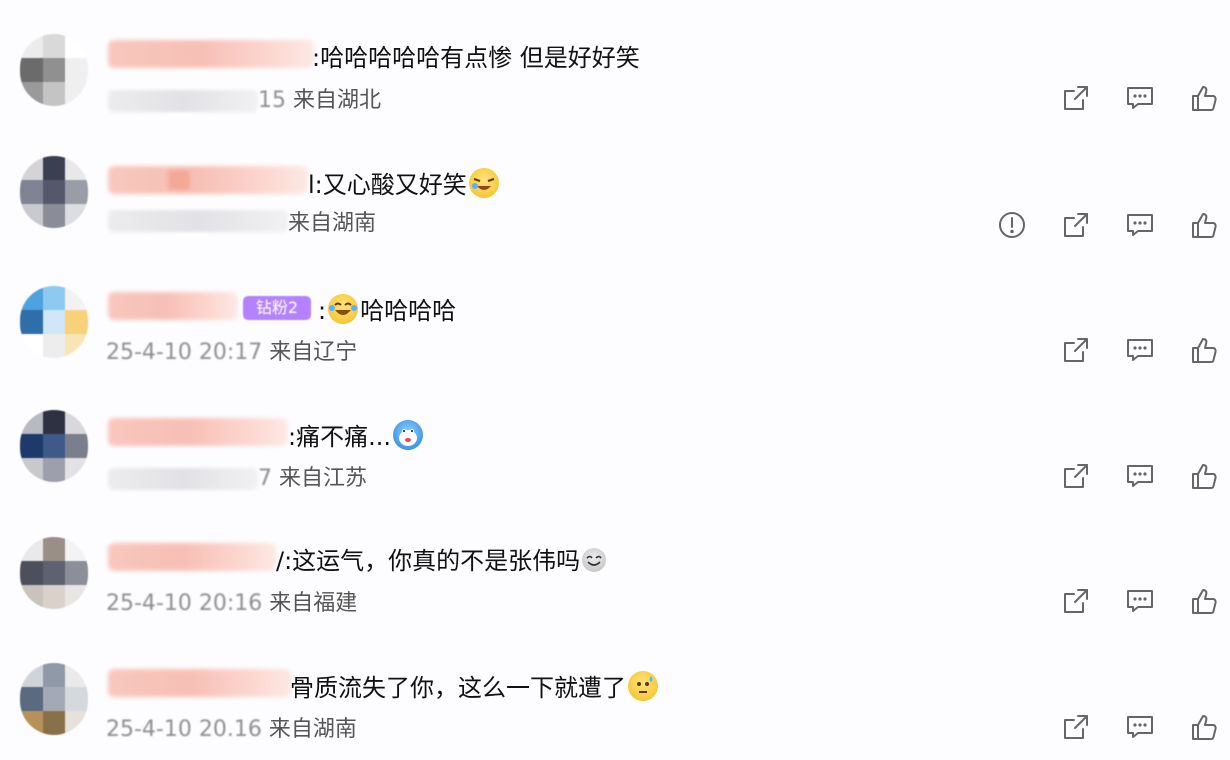 The image size is (1230, 760). What do you see at coordinates (323, 478) in the screenshot?
I see `comment-location: 来自江苏` at bounding box center [323, 478].